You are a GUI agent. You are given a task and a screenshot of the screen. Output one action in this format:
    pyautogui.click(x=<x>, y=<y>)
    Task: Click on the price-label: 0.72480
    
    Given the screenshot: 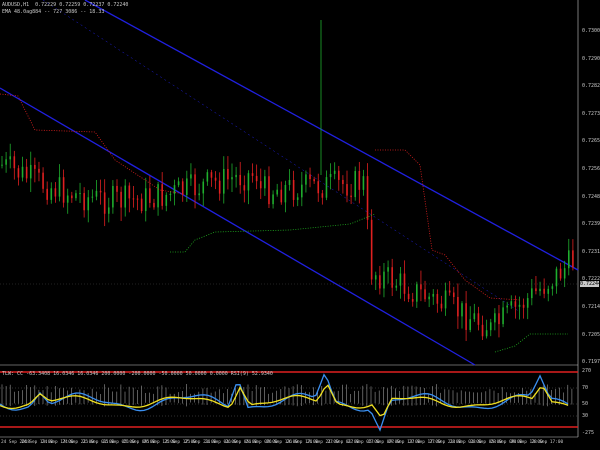 What is the action you would take?
    pyautogui.click(x=591, y=196)
    